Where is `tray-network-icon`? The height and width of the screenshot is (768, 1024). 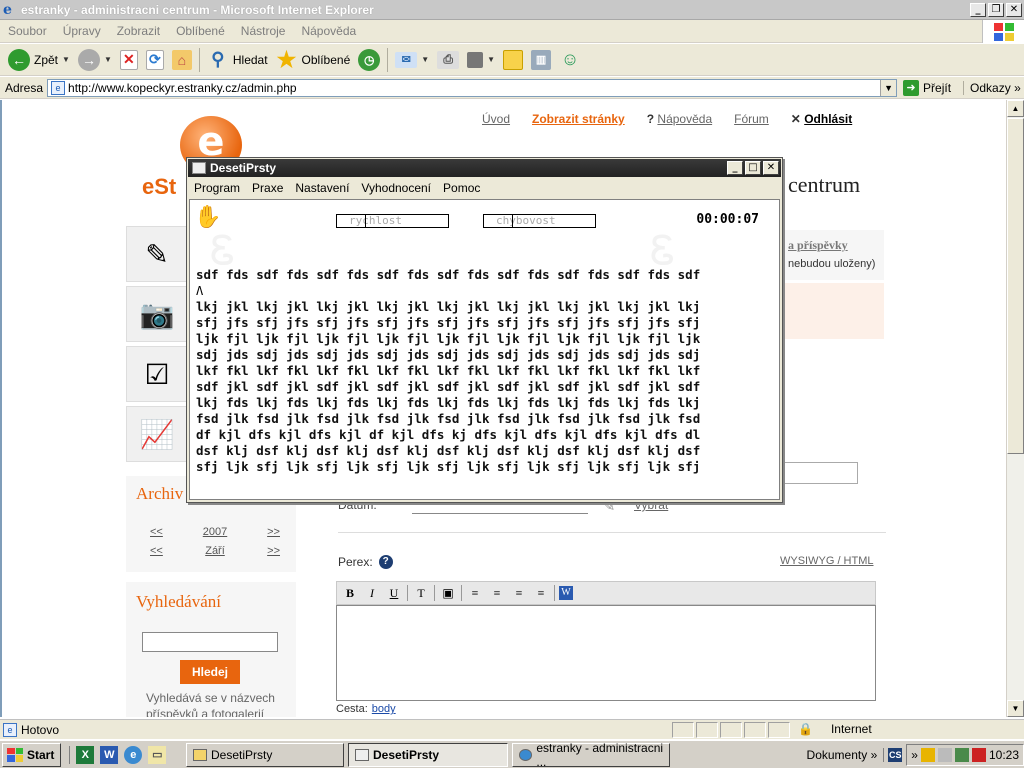
tray-network-icon is located at coordinates (944, 755).